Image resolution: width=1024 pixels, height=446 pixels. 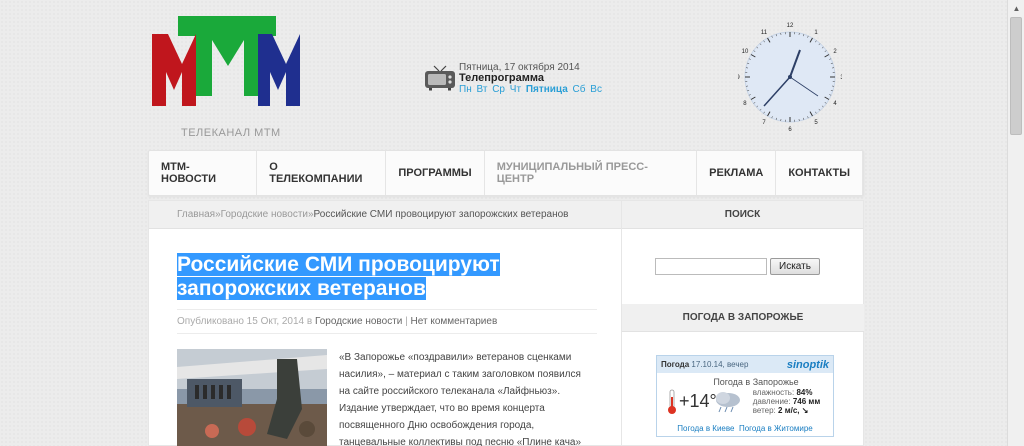 I want to click on clock-number: 8, so click(x=745, y=104).